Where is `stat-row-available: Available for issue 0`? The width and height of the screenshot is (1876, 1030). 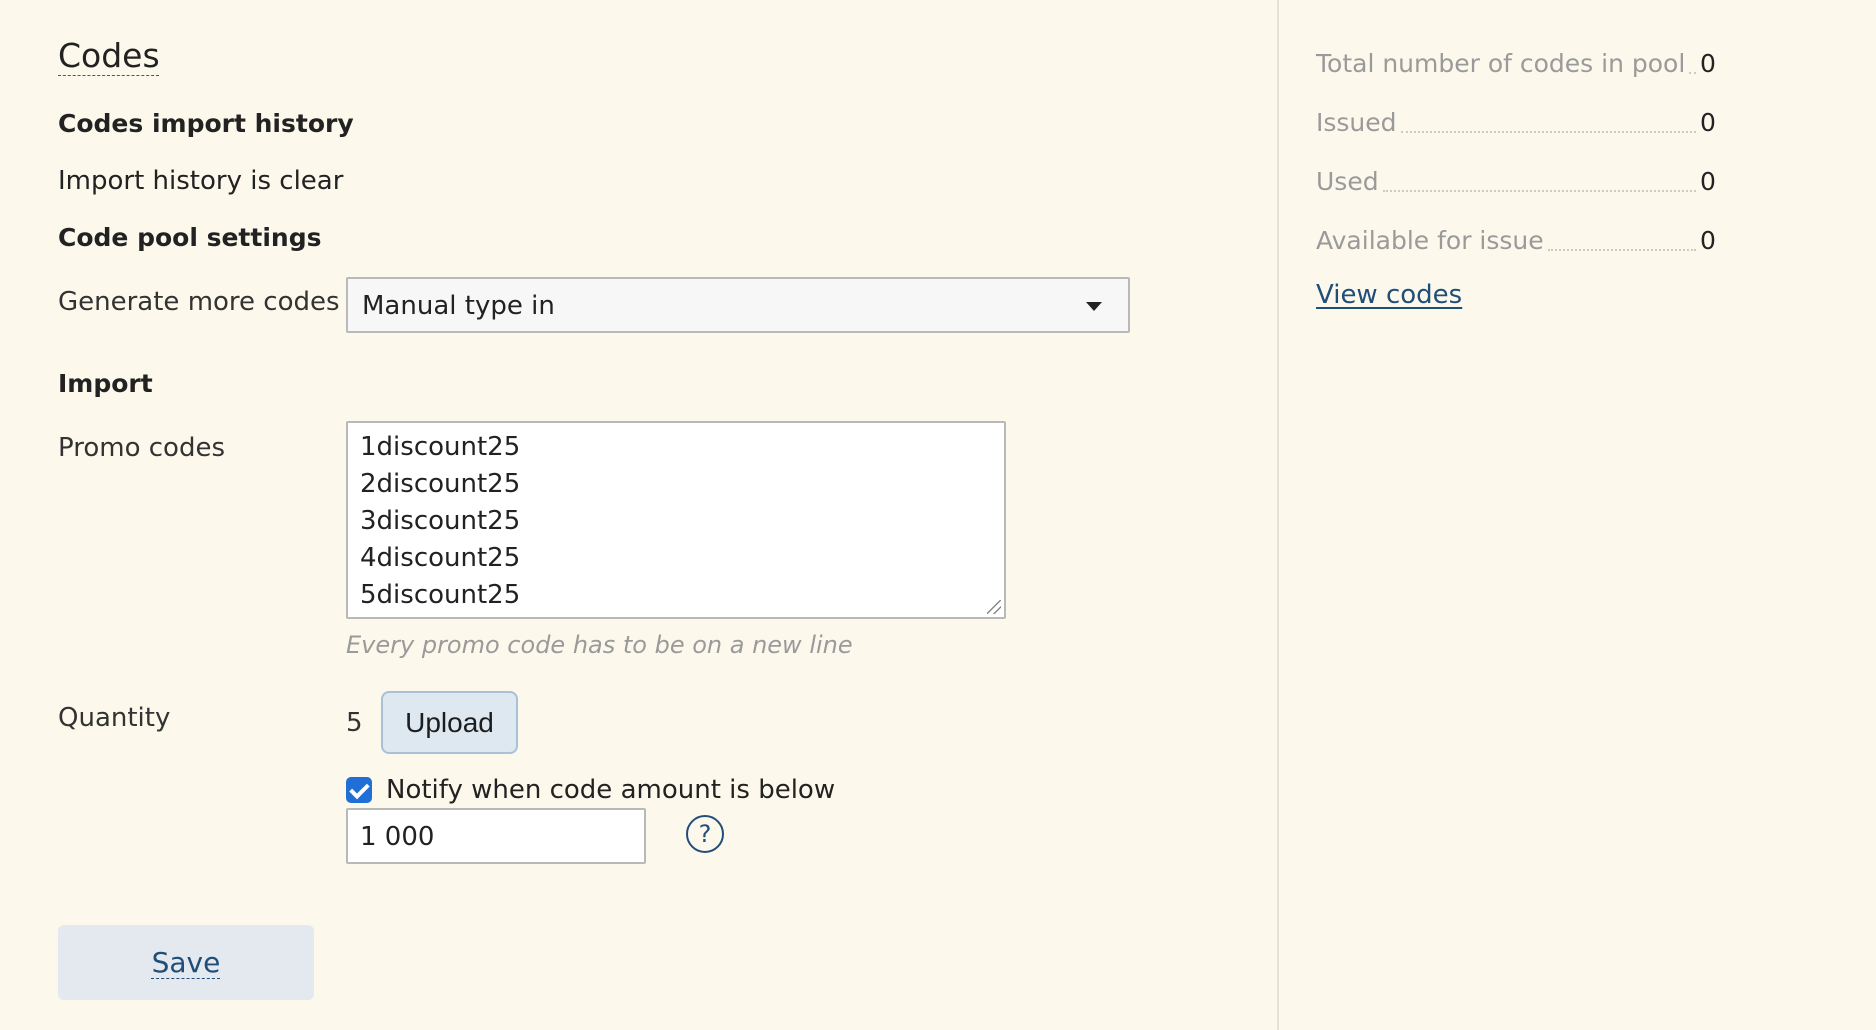
stat-row-available: Available for issue 0 is located at coordinates (1521, 237).